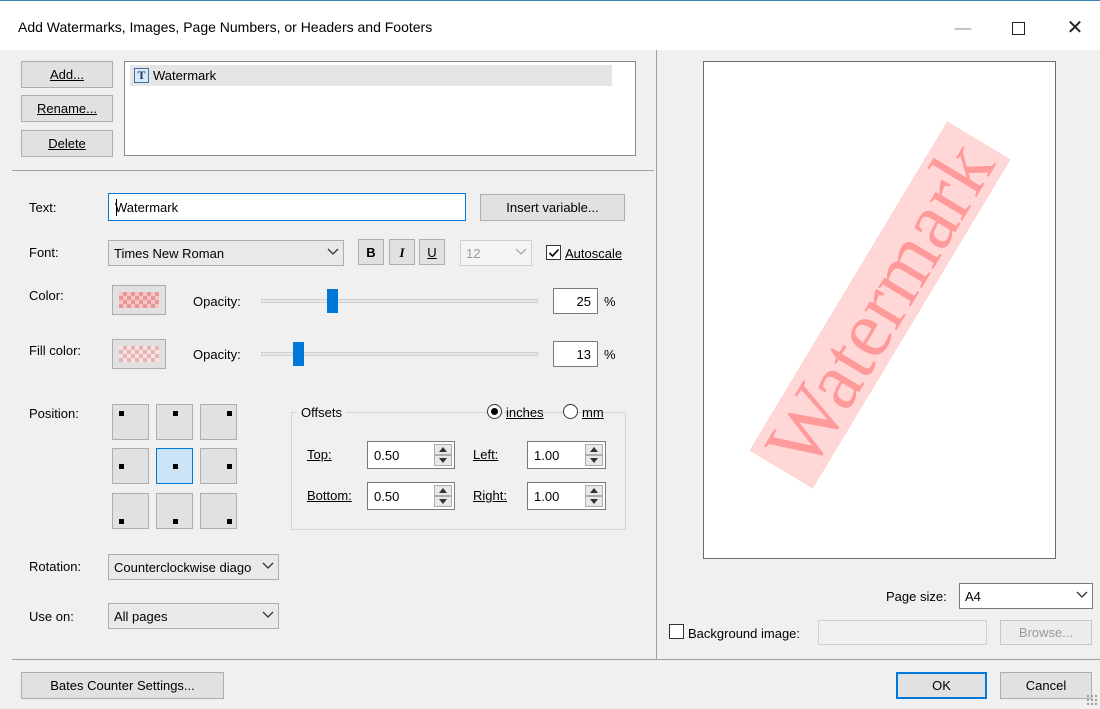  Describe the element at coordinates (218, 466) in the screenshot. I see `position-middle-right` at that location.